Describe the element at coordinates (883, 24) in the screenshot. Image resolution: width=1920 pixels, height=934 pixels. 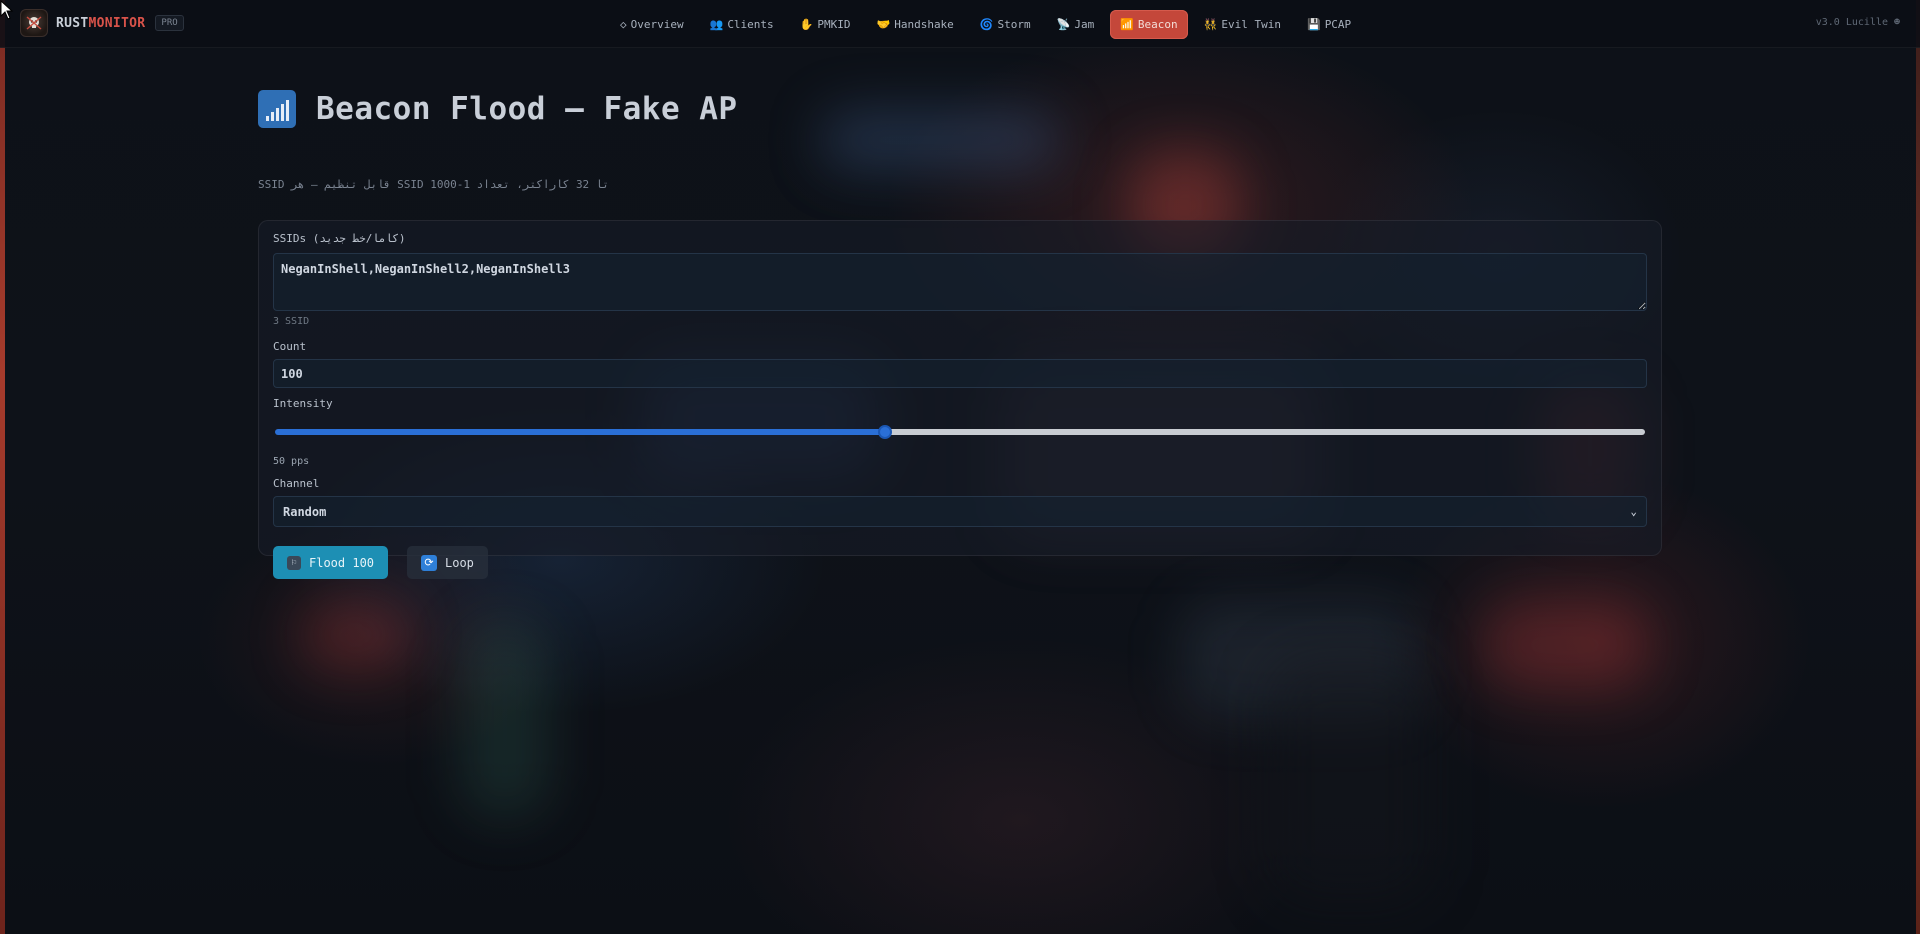
I see `handshake-icon: 🤝` at that location.